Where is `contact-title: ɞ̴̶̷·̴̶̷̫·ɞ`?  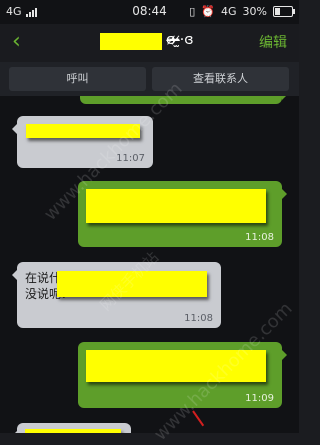 contact-title: ɞ̴̶̷·̴̶̷̫·ɞ is located at coordinates (175, 42).